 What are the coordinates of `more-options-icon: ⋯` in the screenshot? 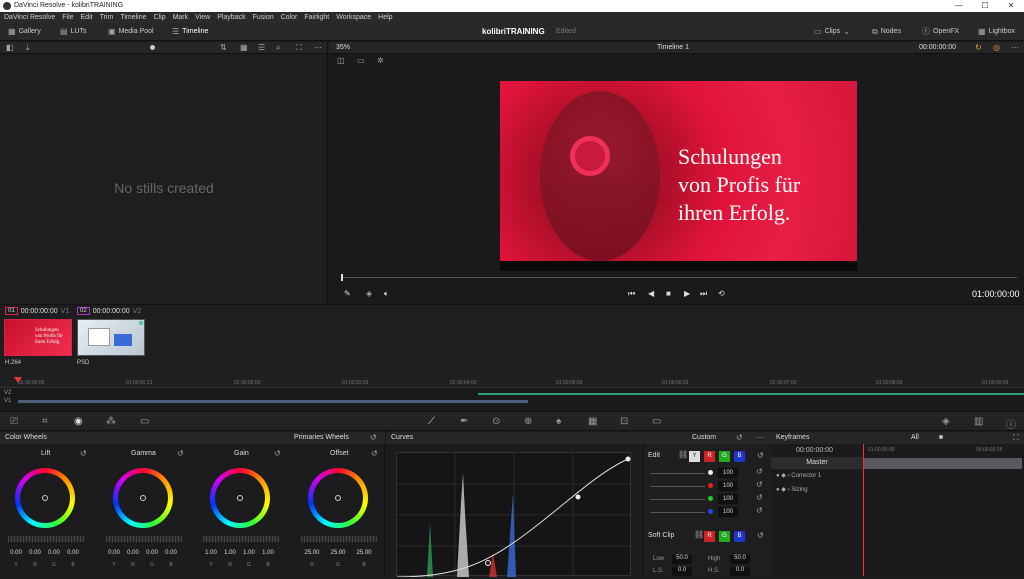 It's located at (318, 48).